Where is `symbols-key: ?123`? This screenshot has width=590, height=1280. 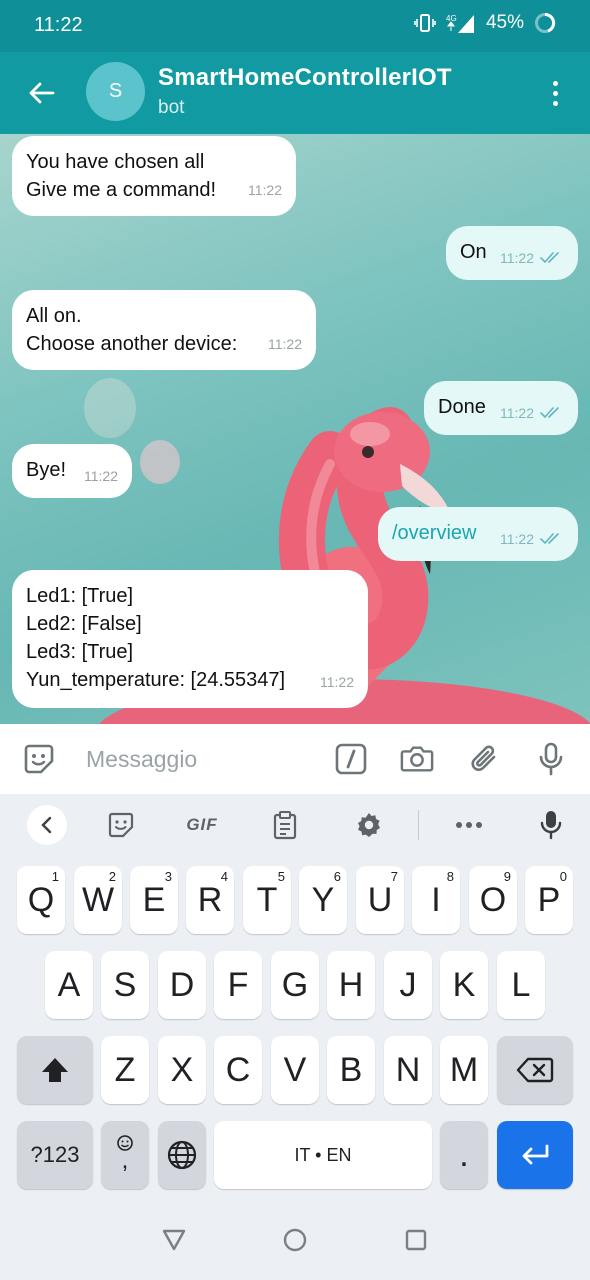
symbols-key: ?123 is located at coordinates (55, 1155).